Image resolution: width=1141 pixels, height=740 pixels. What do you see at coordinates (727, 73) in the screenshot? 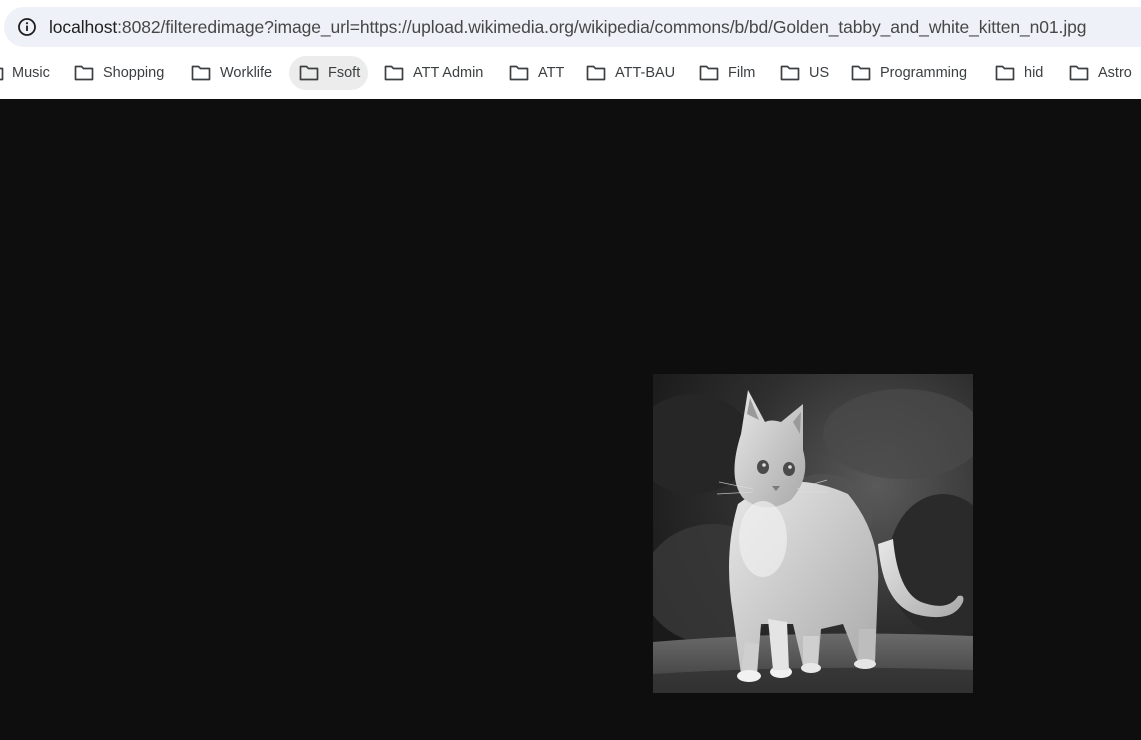
I see `bookmark-film: Film` at bounding box center [727, 73].